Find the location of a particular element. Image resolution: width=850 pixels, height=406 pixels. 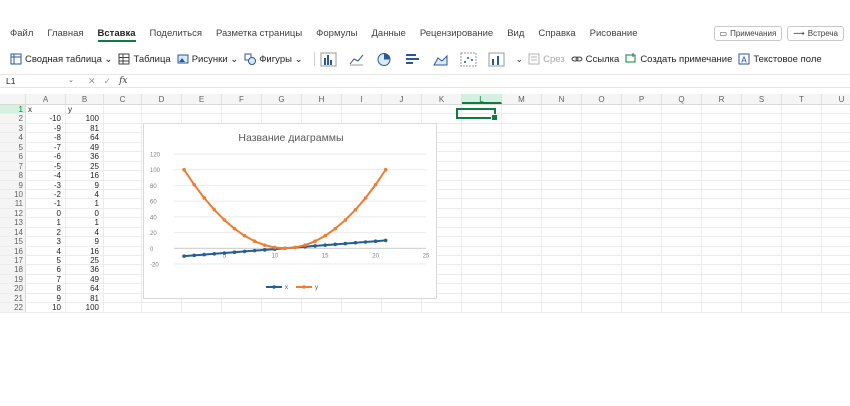

cell-A14: 2 is located at coordinates (46, 232).